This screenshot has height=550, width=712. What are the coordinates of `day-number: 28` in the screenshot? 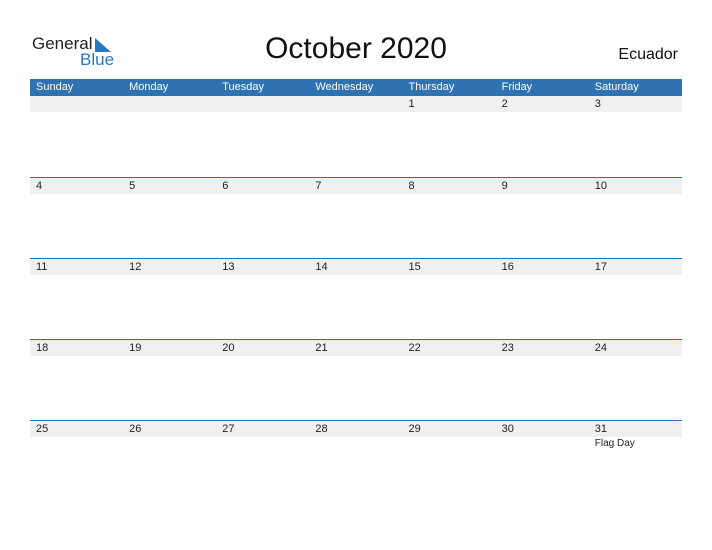 It's located at (321, 429).